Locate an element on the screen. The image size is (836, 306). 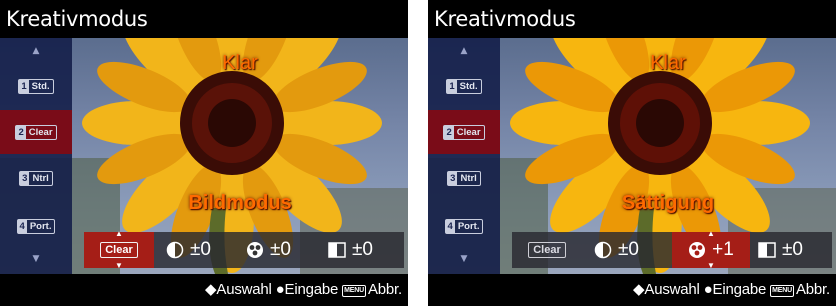
parameter-bar: ▲ Clear ▼ ±0 ±0 ±0 is located at coordinates (244, 249).